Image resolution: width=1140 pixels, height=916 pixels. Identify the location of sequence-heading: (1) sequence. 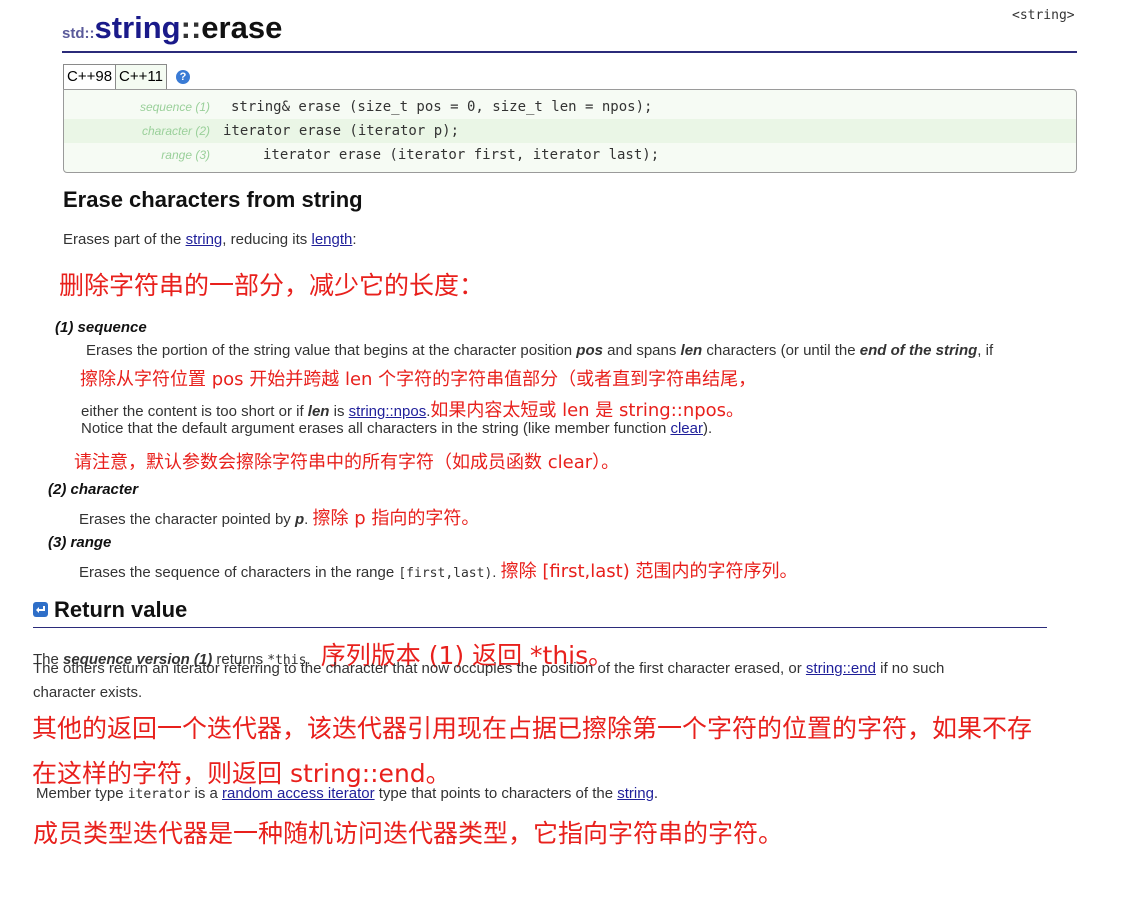
(101, 327).